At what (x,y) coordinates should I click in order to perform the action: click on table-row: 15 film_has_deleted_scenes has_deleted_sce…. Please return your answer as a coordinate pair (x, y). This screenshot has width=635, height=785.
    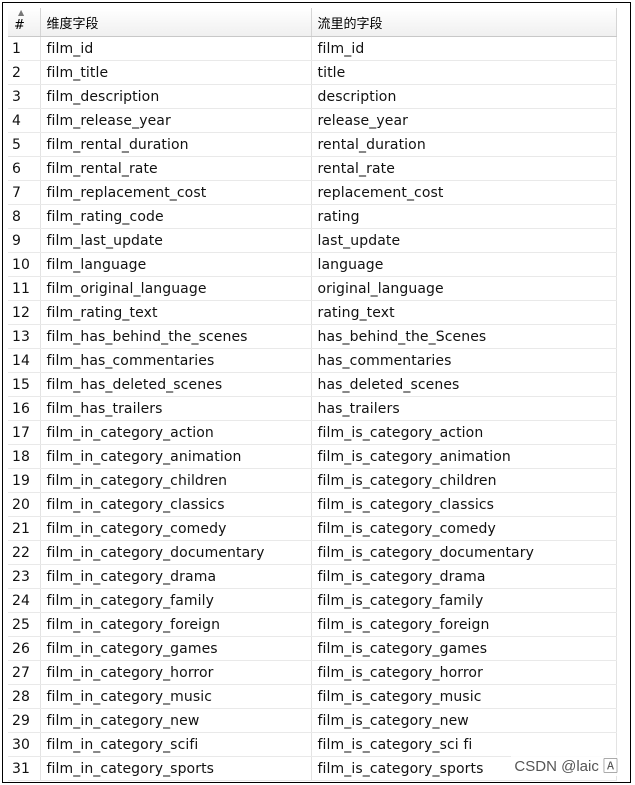
    Looking at the image, I should click on (312, 384).